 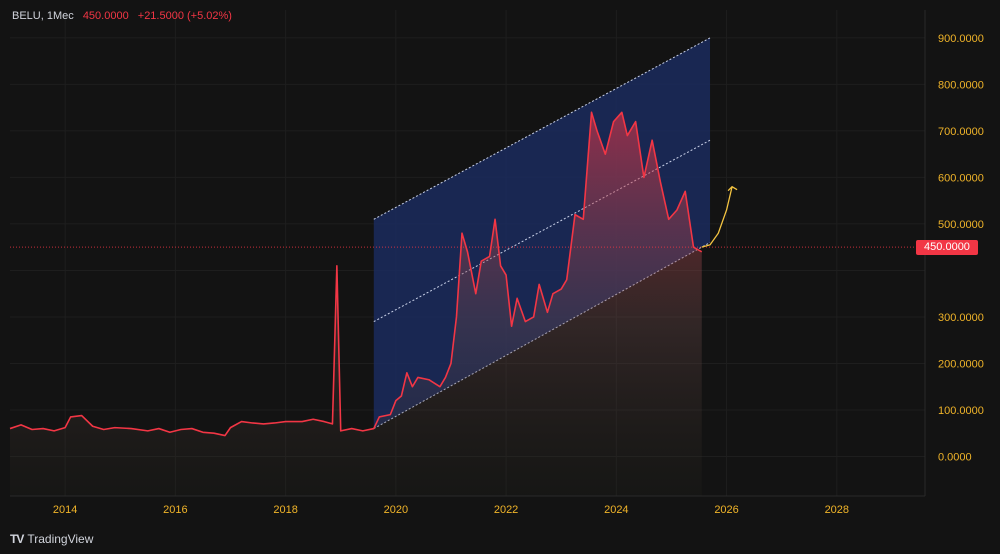 What do you see at coordinates (961, 318) in the screenshot?
I see `y-tick-label: 300.0000` at bounding box center [961, 318].